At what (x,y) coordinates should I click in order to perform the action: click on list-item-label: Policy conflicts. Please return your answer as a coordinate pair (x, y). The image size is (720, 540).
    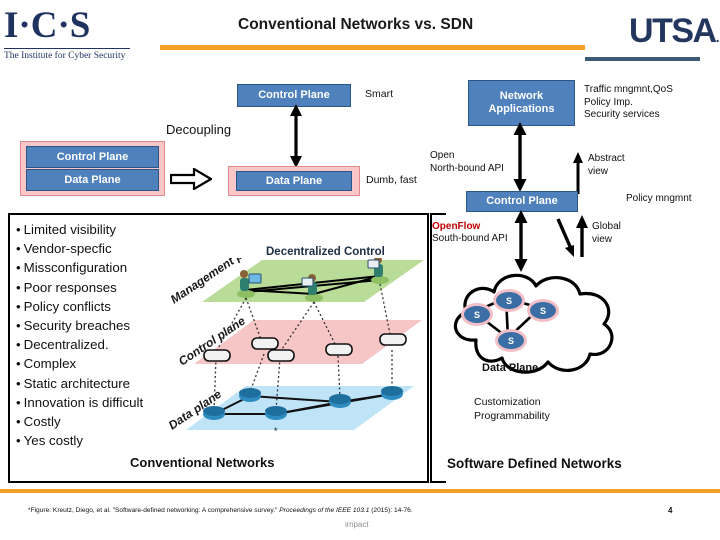
    Looking at the image, I should click on (67, 306).